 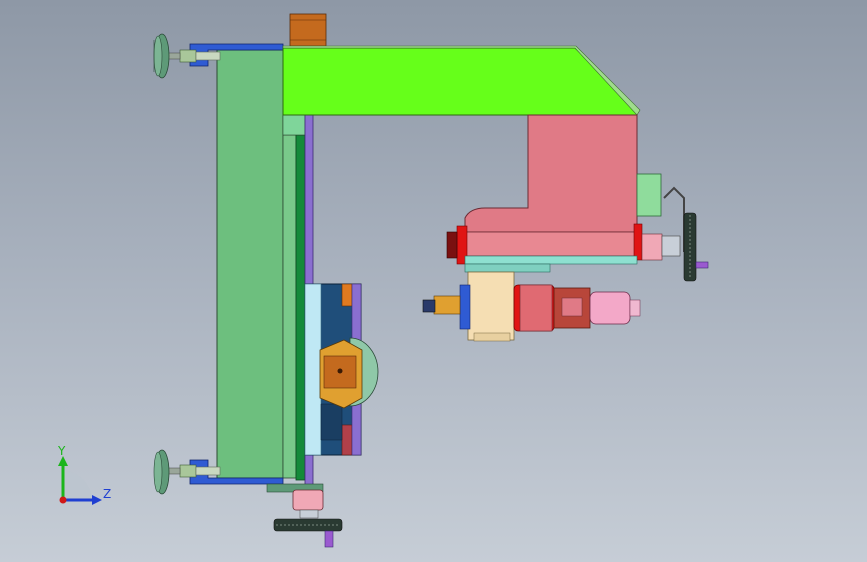 I want to click on handwheel-bottom, so click(x=304, y=515).